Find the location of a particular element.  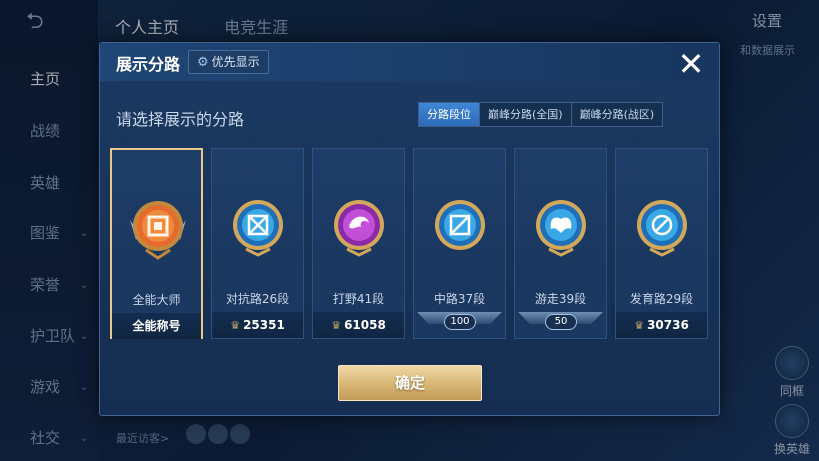

lane-footer: 全能称号 is located at coordinates (156, 326).